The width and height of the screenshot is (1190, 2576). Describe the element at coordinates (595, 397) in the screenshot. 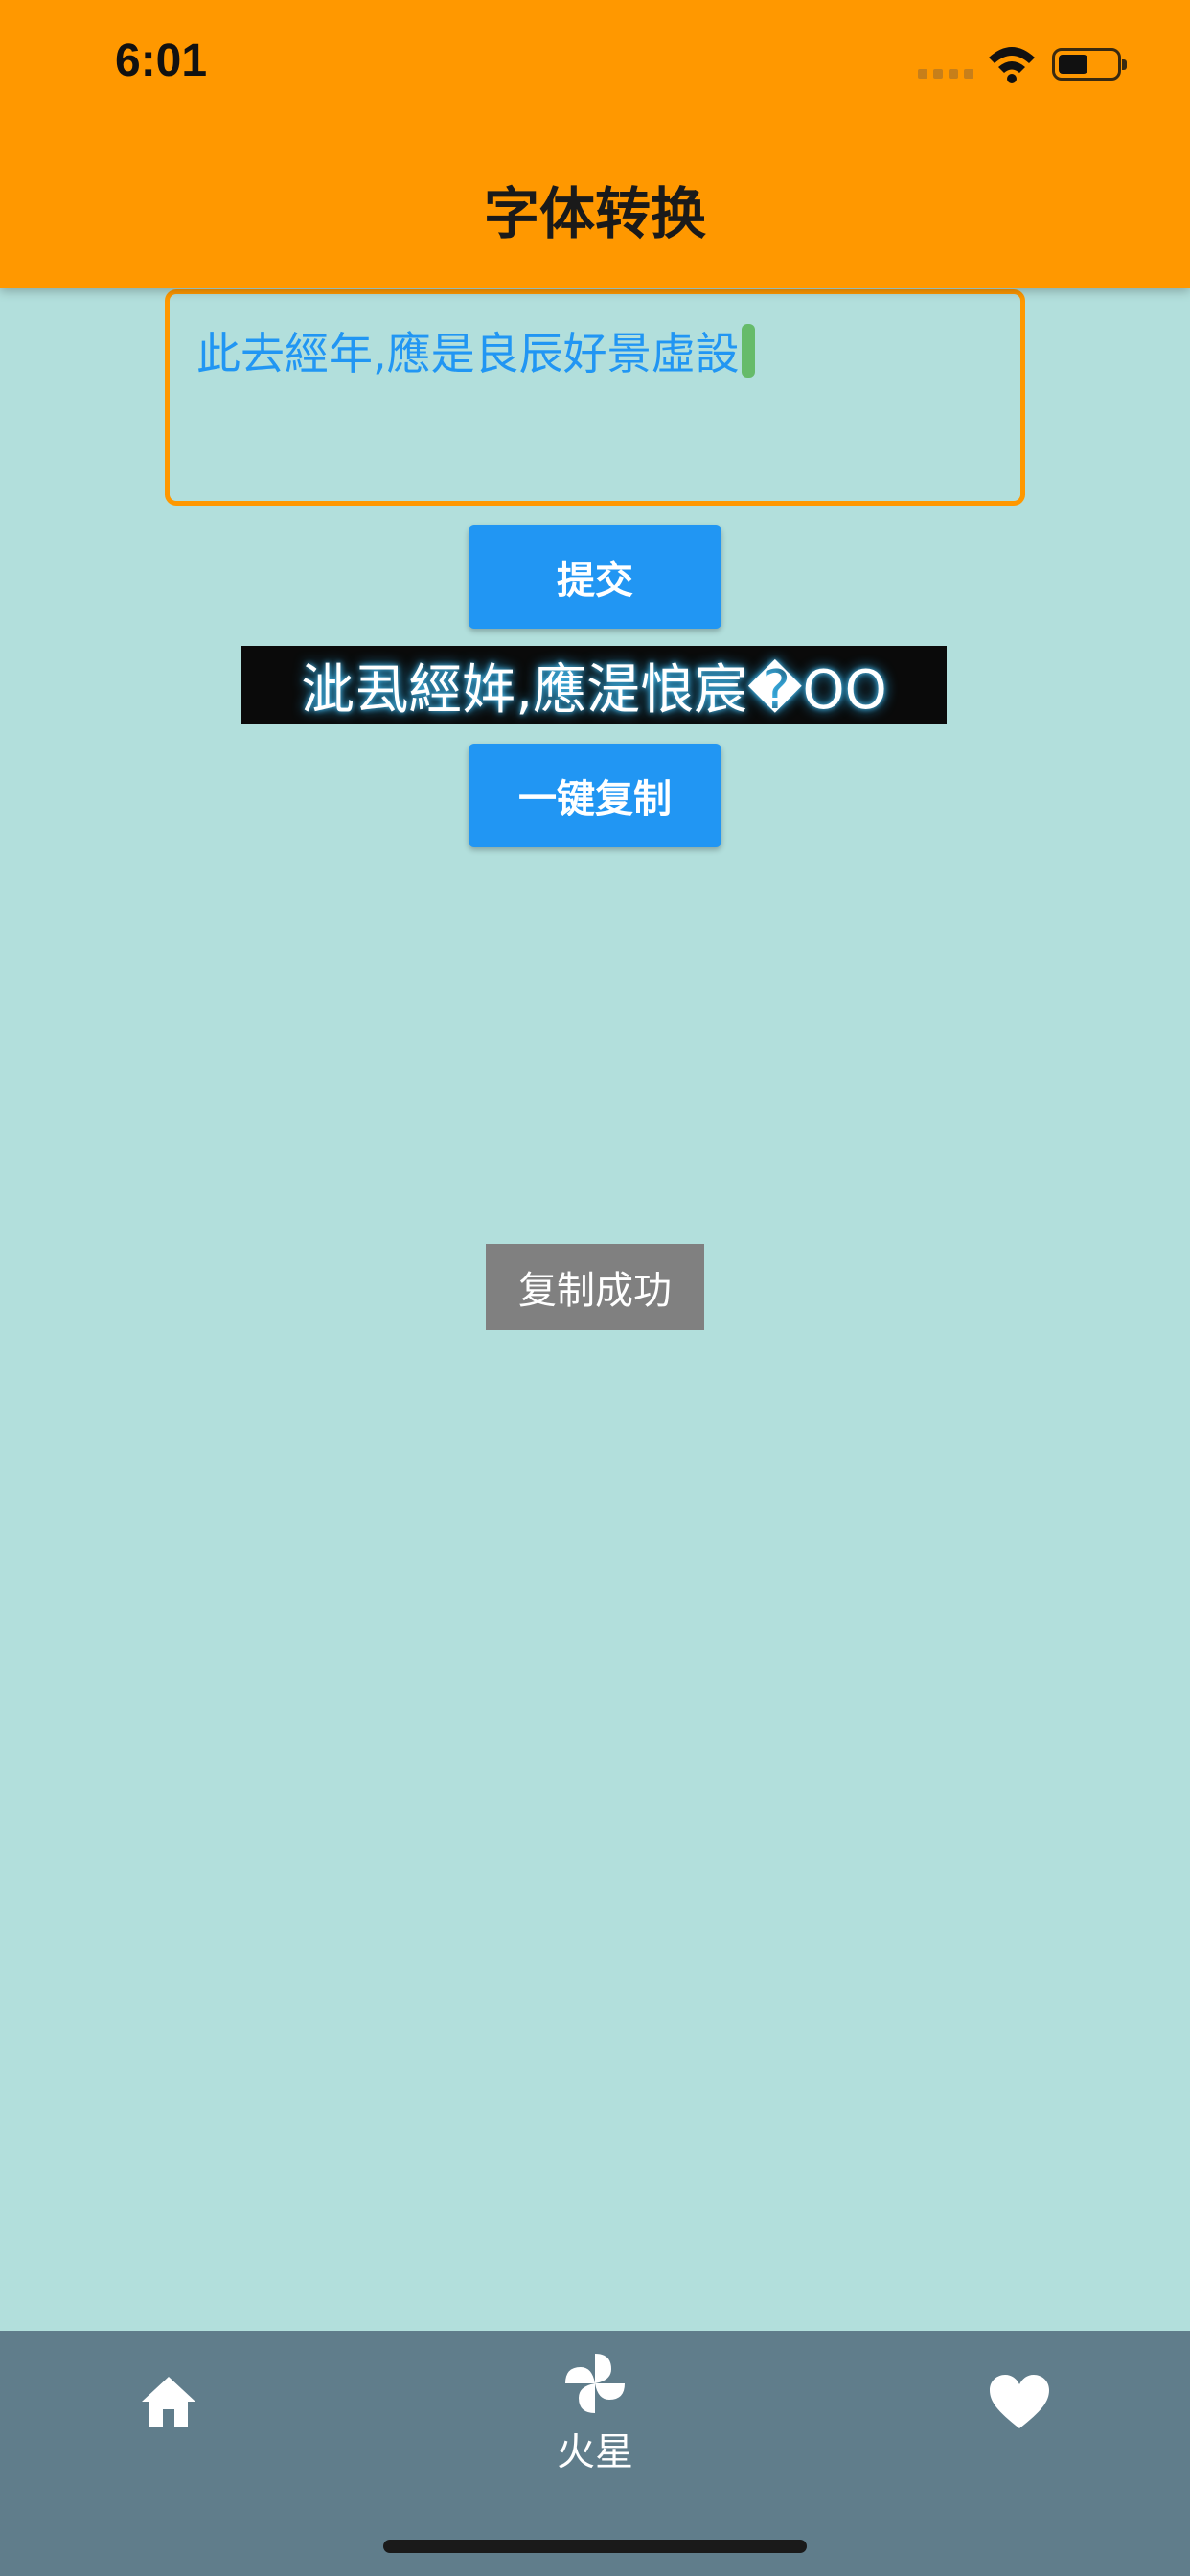

I see `text-input: 此去經年,應是良辰好景虛設` at that location.